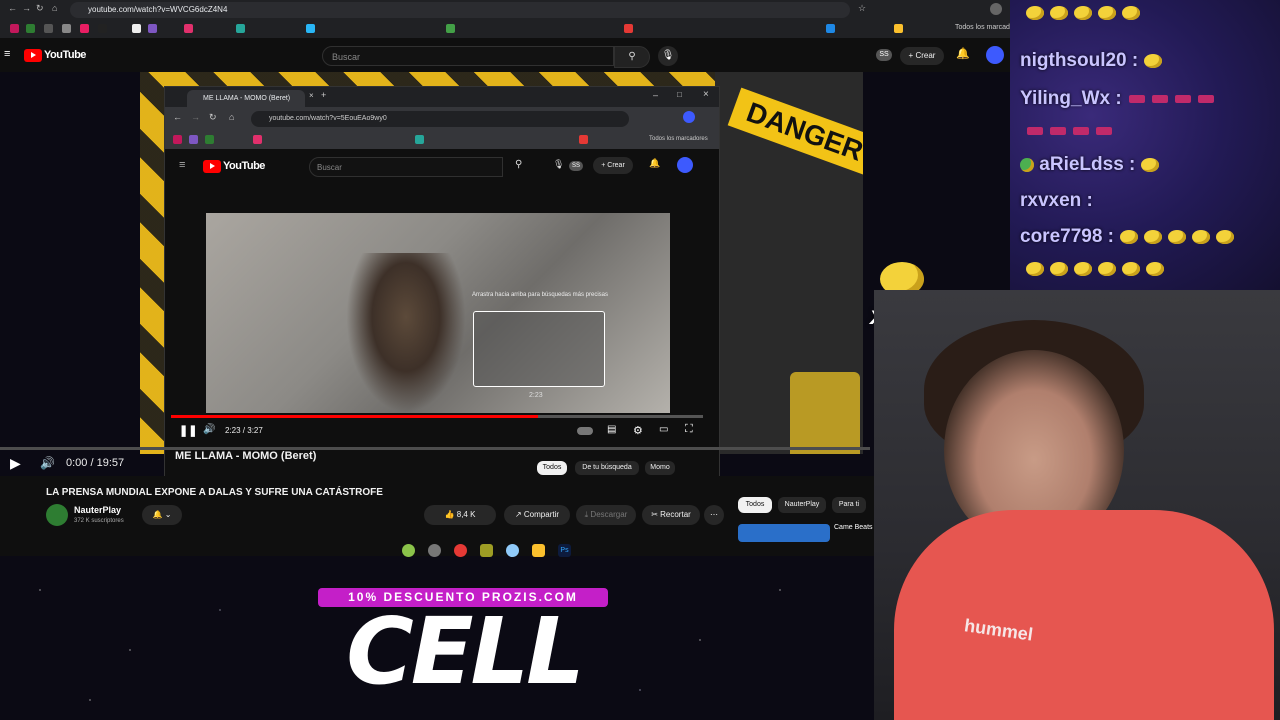  Describe the element at coordinates (714, 515) in the screenshot. I see `more-options-icon: ⋯` at that location.